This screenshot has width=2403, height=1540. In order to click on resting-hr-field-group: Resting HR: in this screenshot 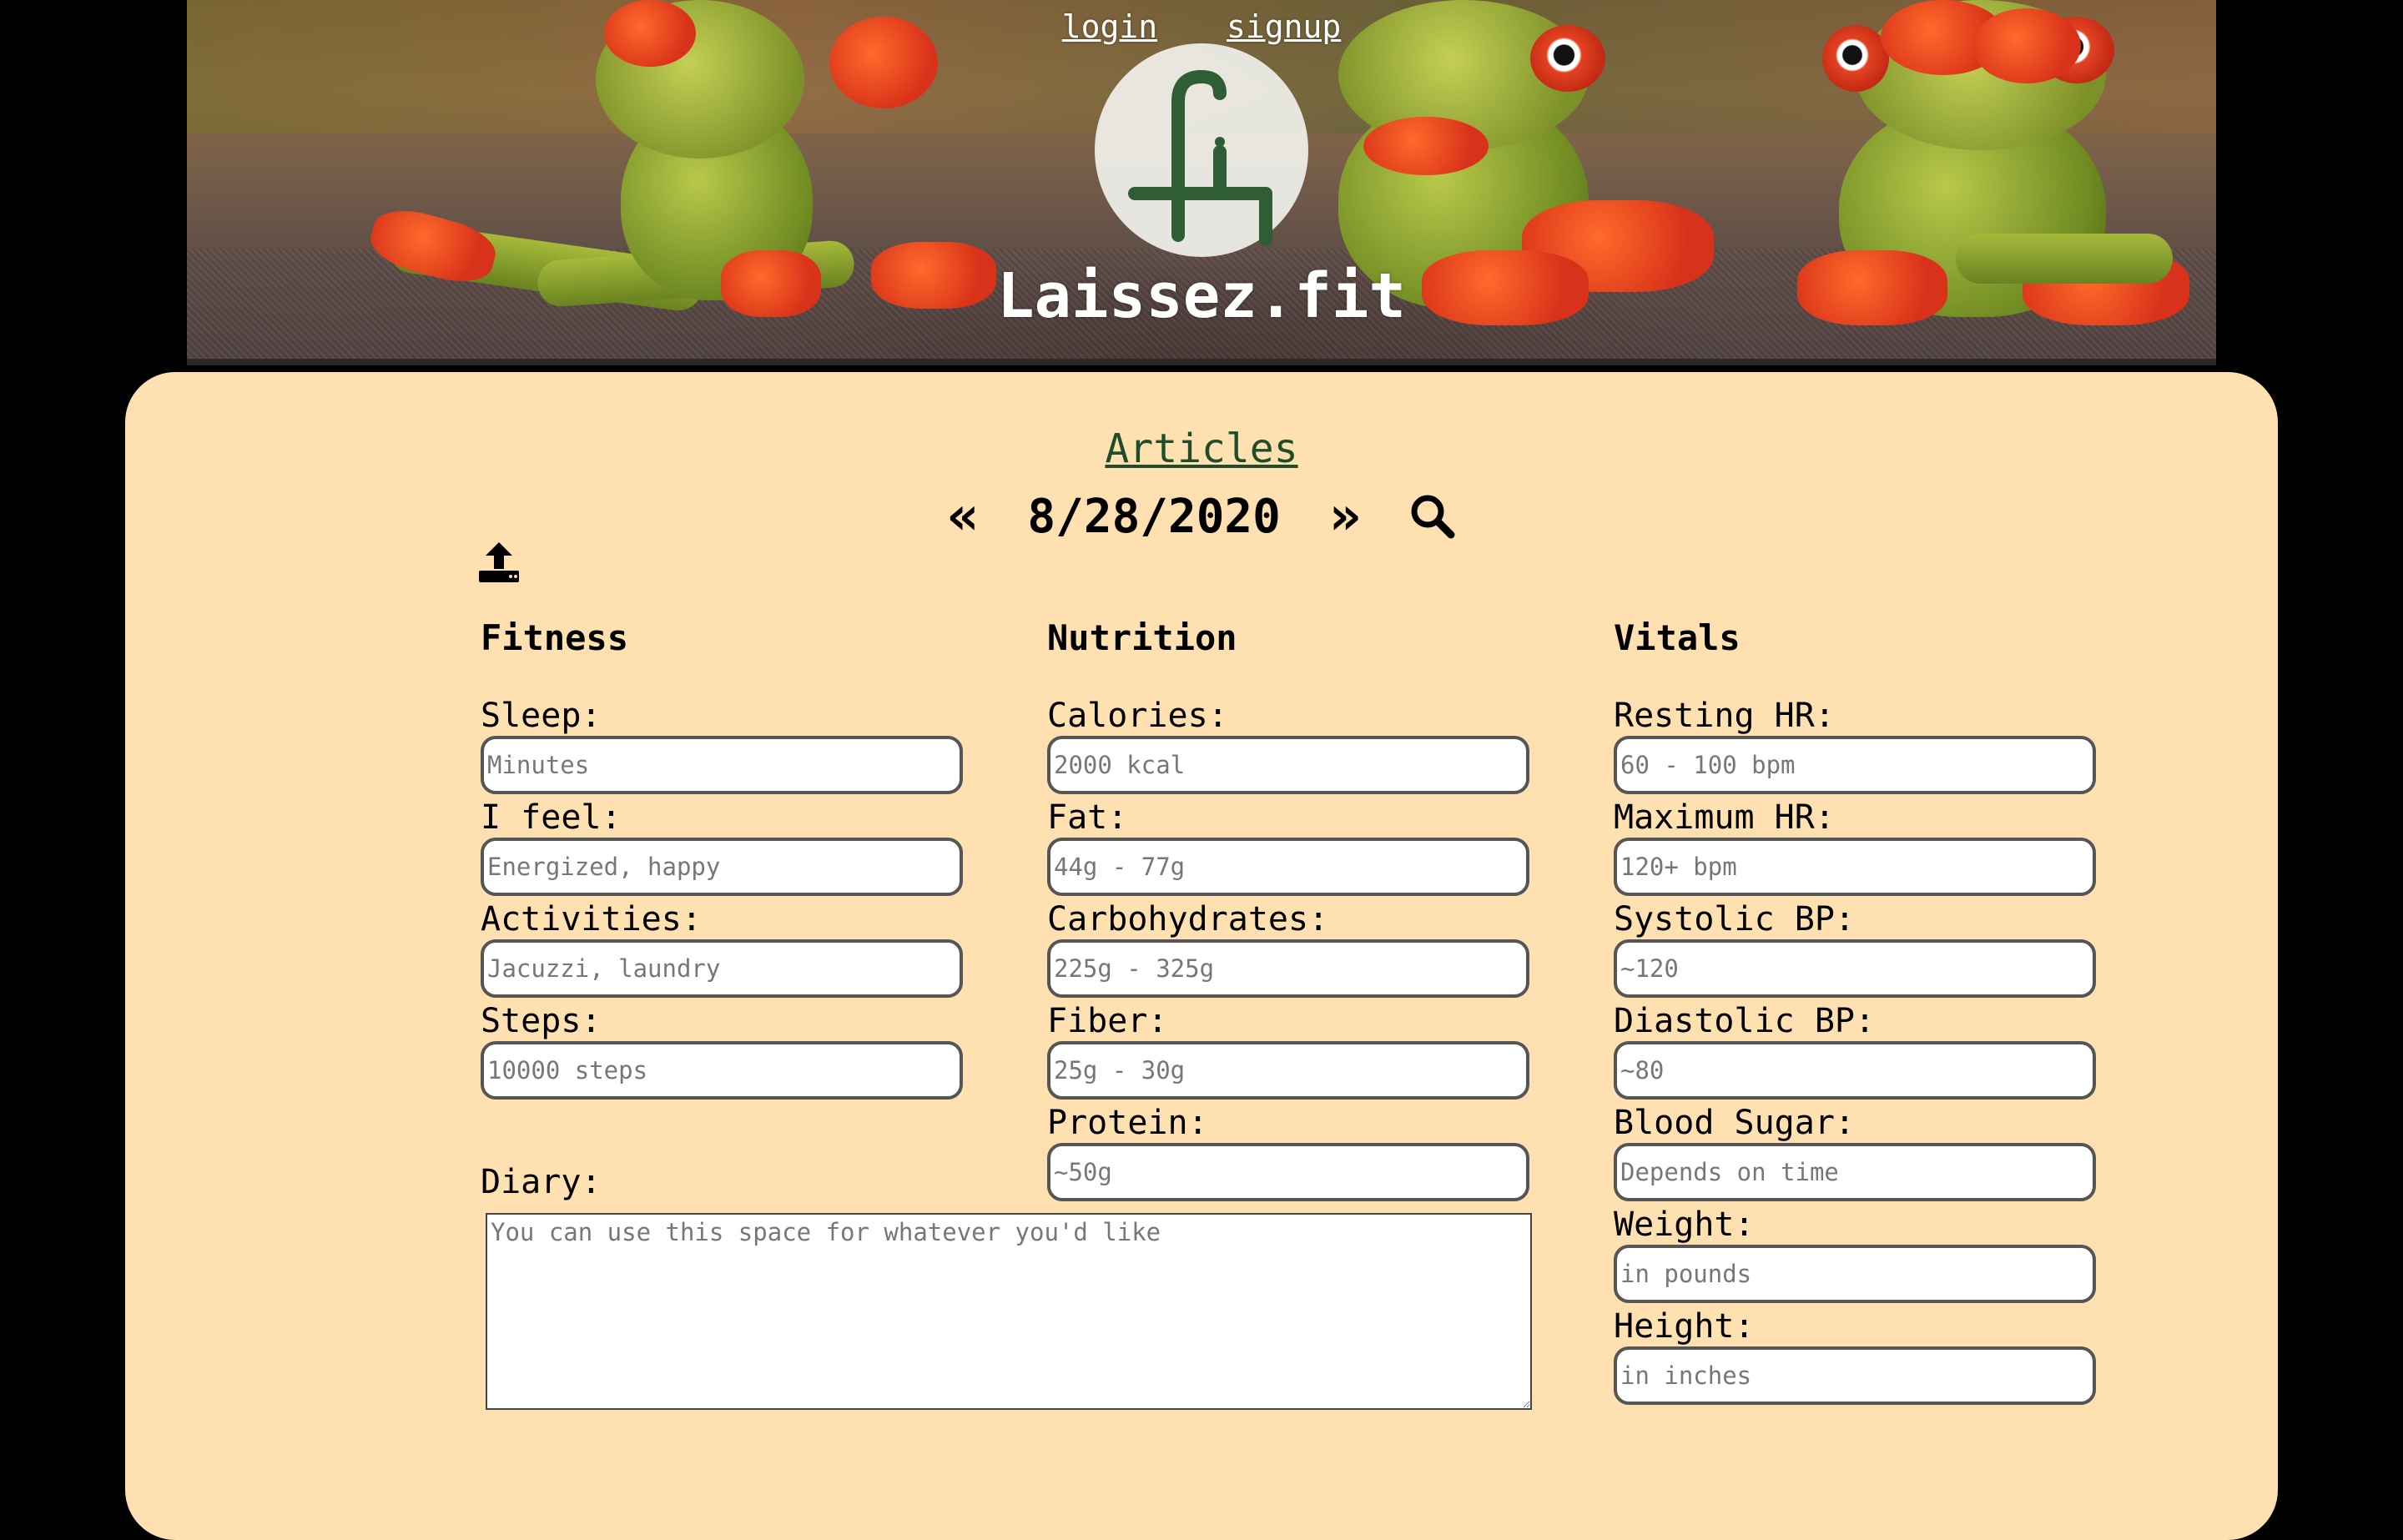, I will do `click(1856, 747)`.